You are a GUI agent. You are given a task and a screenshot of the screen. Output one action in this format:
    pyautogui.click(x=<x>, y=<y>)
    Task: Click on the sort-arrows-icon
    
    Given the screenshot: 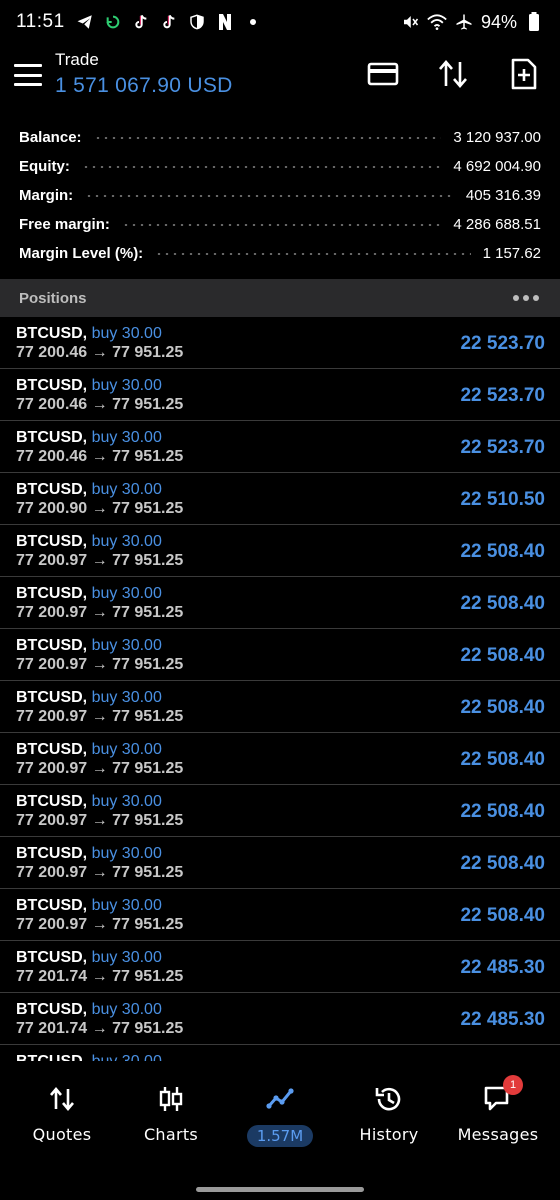 What is the action you would take?
    pyautogui.click(x=453, y=74)
    